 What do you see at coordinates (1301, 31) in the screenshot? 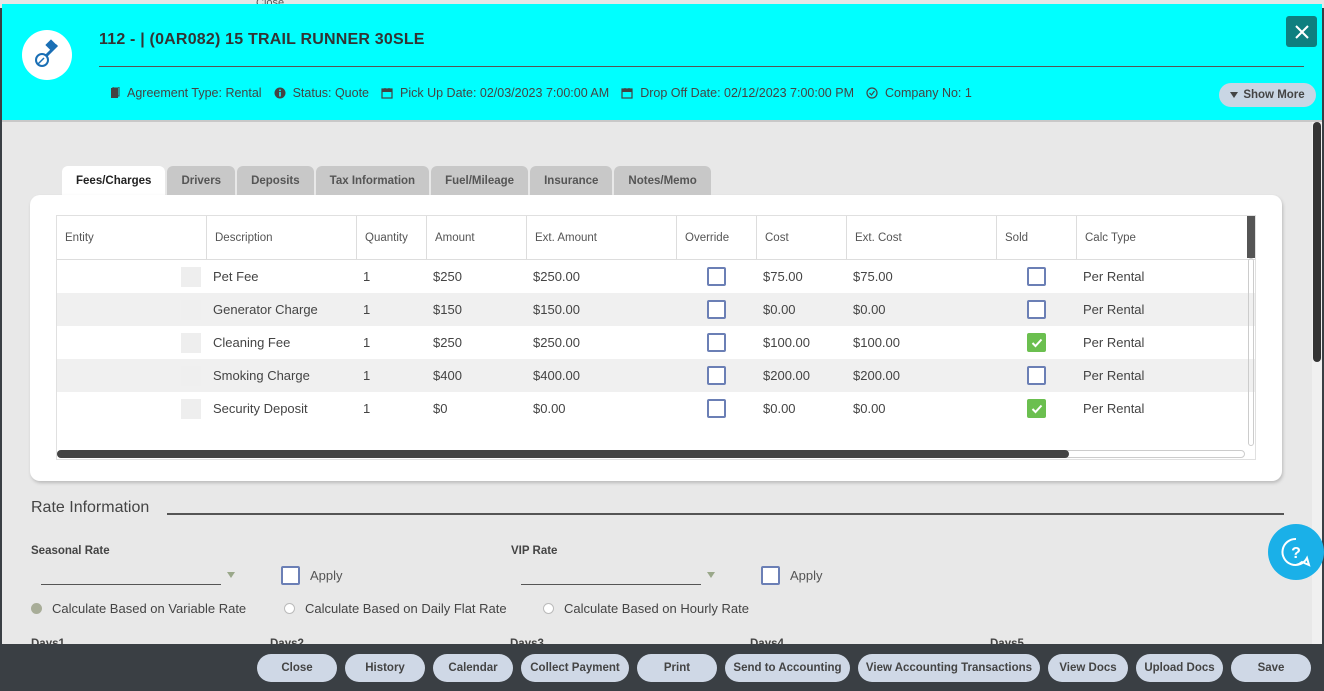
I see `close-modal-button` at bounding box center [1301, 31].